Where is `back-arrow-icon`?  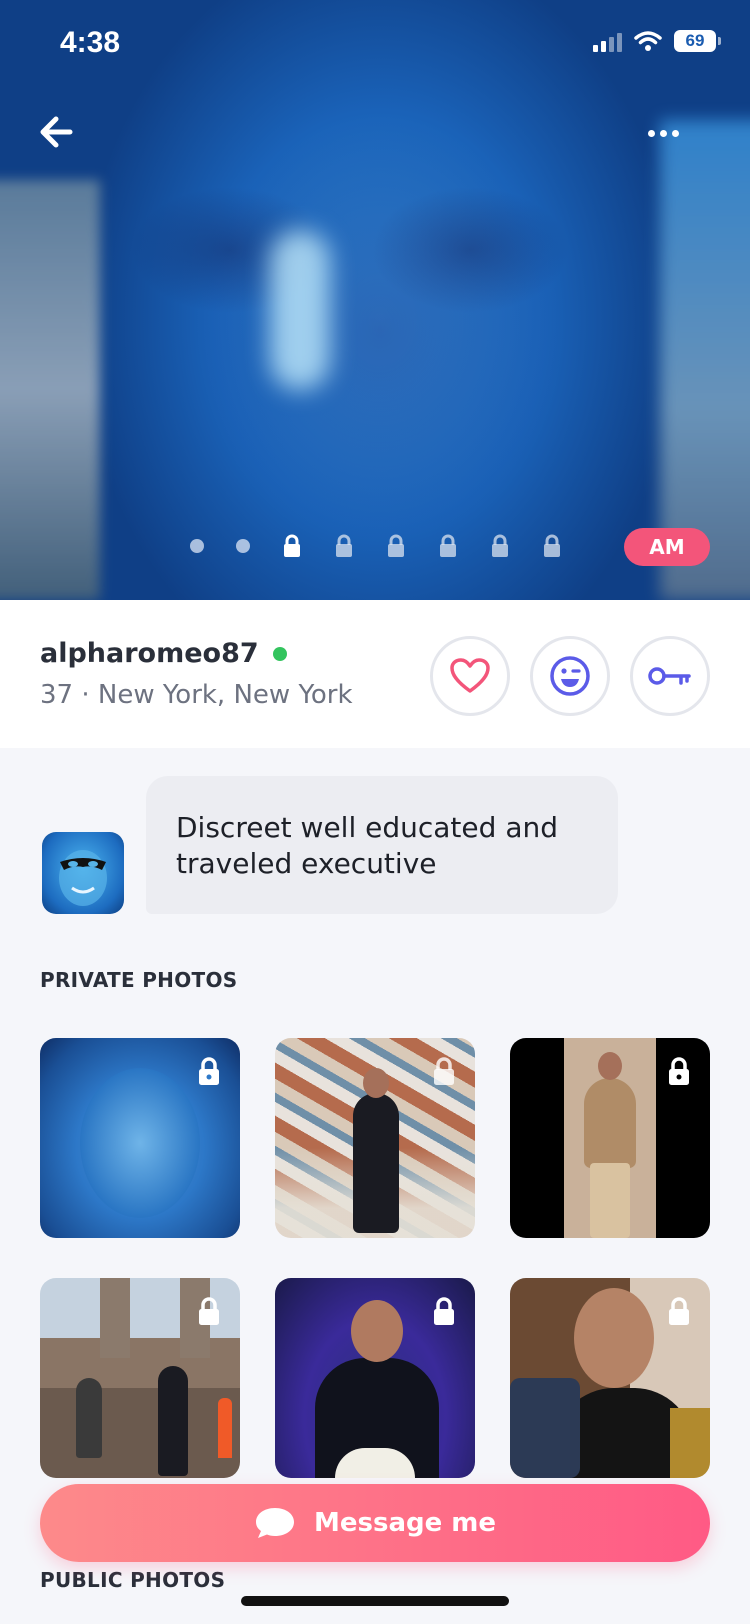 back-arrow-icon is located at coordinates (56, 132).